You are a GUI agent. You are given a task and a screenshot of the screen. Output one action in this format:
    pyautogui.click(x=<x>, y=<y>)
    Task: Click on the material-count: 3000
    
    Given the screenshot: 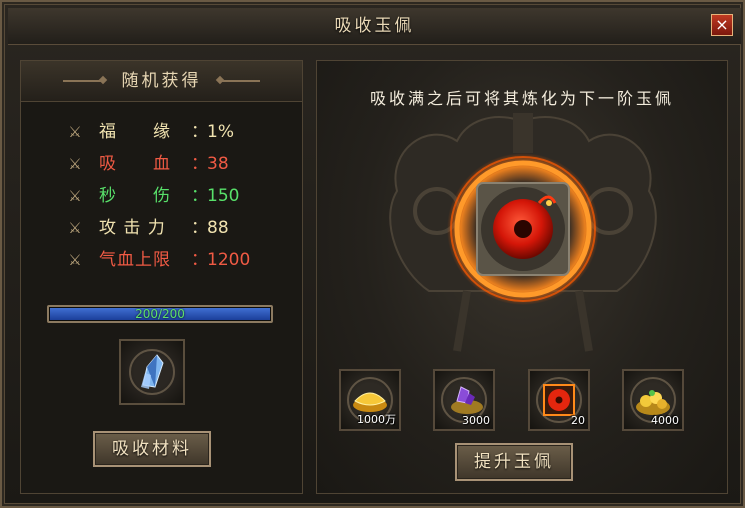 What is the action you would take?
    pyautogui.click(x=476, y=420)
    